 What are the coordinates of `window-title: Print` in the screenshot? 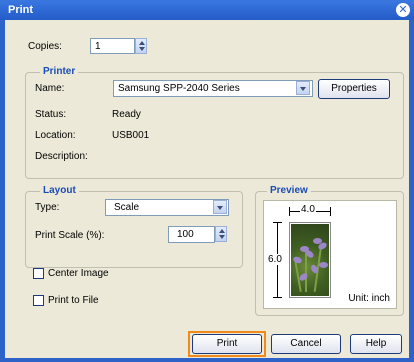 It's located at (21, 10).